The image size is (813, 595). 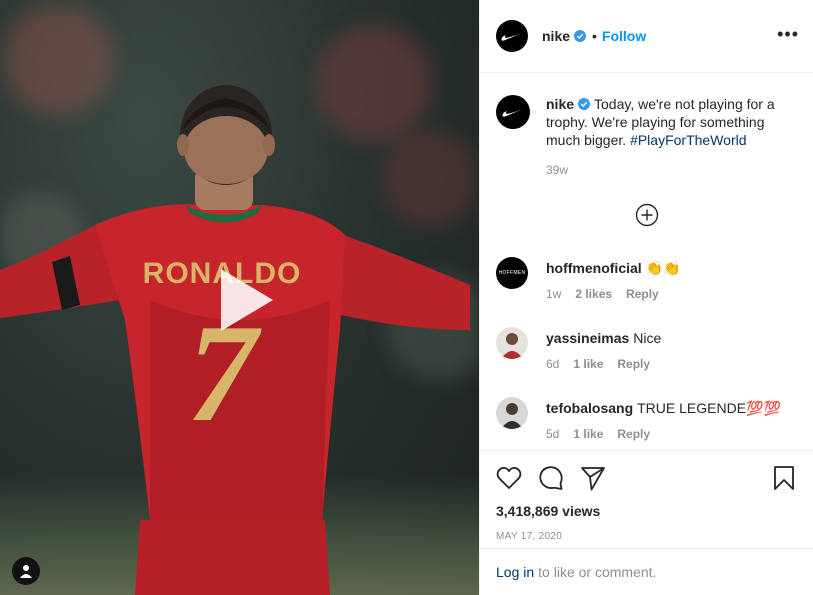 I want to click on load-more-comments, so click(x=646, y=215).